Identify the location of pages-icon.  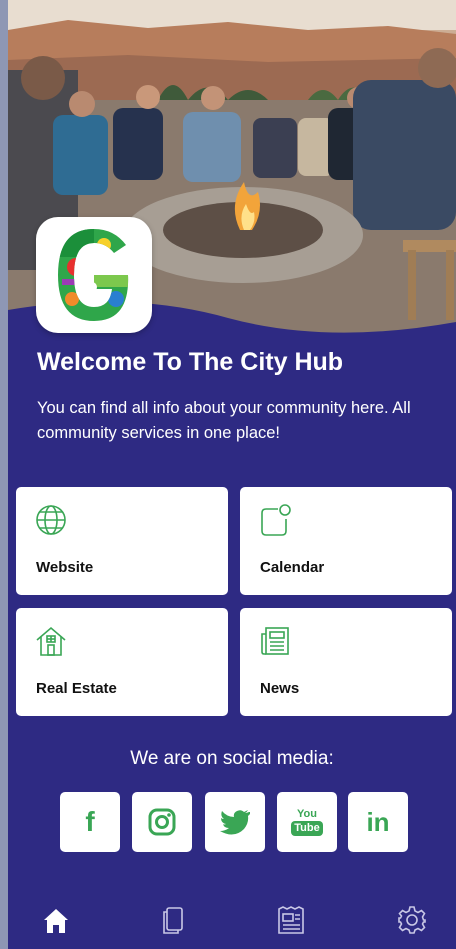
(173, 920).